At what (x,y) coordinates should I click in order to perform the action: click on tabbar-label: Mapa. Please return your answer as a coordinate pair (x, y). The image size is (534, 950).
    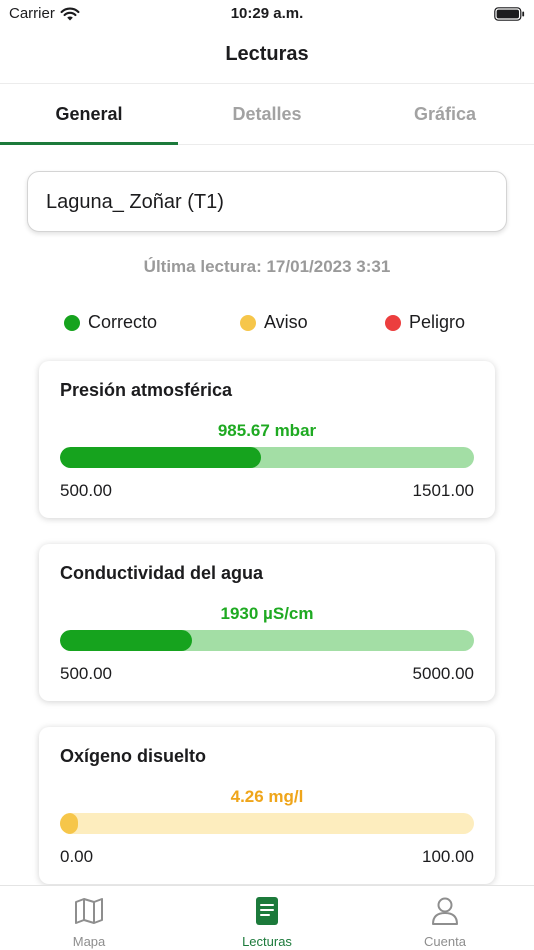
    Looking at the image, I should click on (89, 941).